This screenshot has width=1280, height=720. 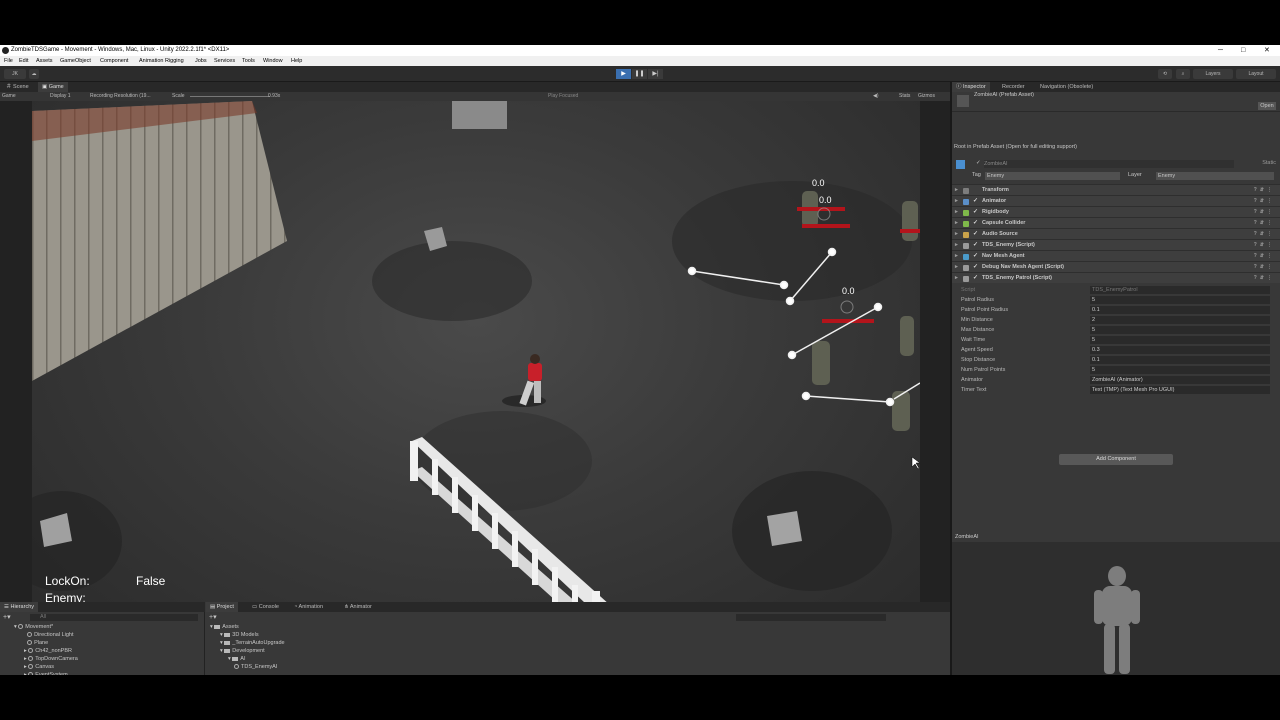 What do you see at coordinates (201, 61) in the screenshot?
I see `menu-jobs: Jobs` at bounding box center [201, 61].